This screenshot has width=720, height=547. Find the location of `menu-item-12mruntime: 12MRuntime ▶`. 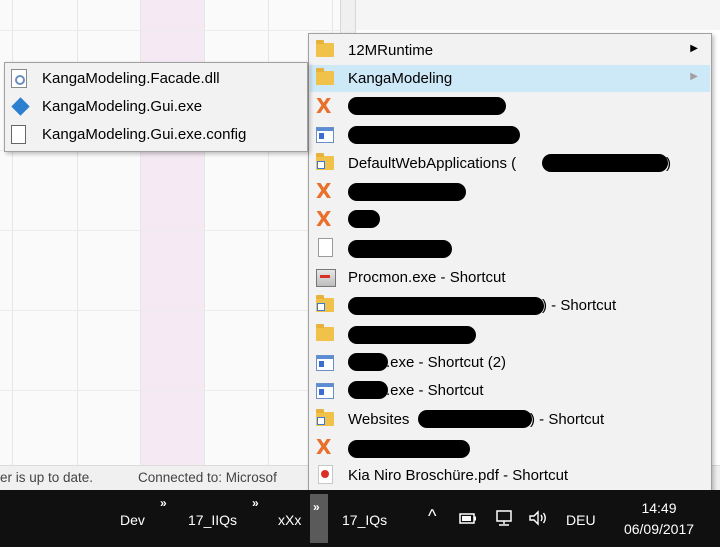

menu-item-12mruntime: 12MRuntime ▶ is located at coordinates (510, 50).